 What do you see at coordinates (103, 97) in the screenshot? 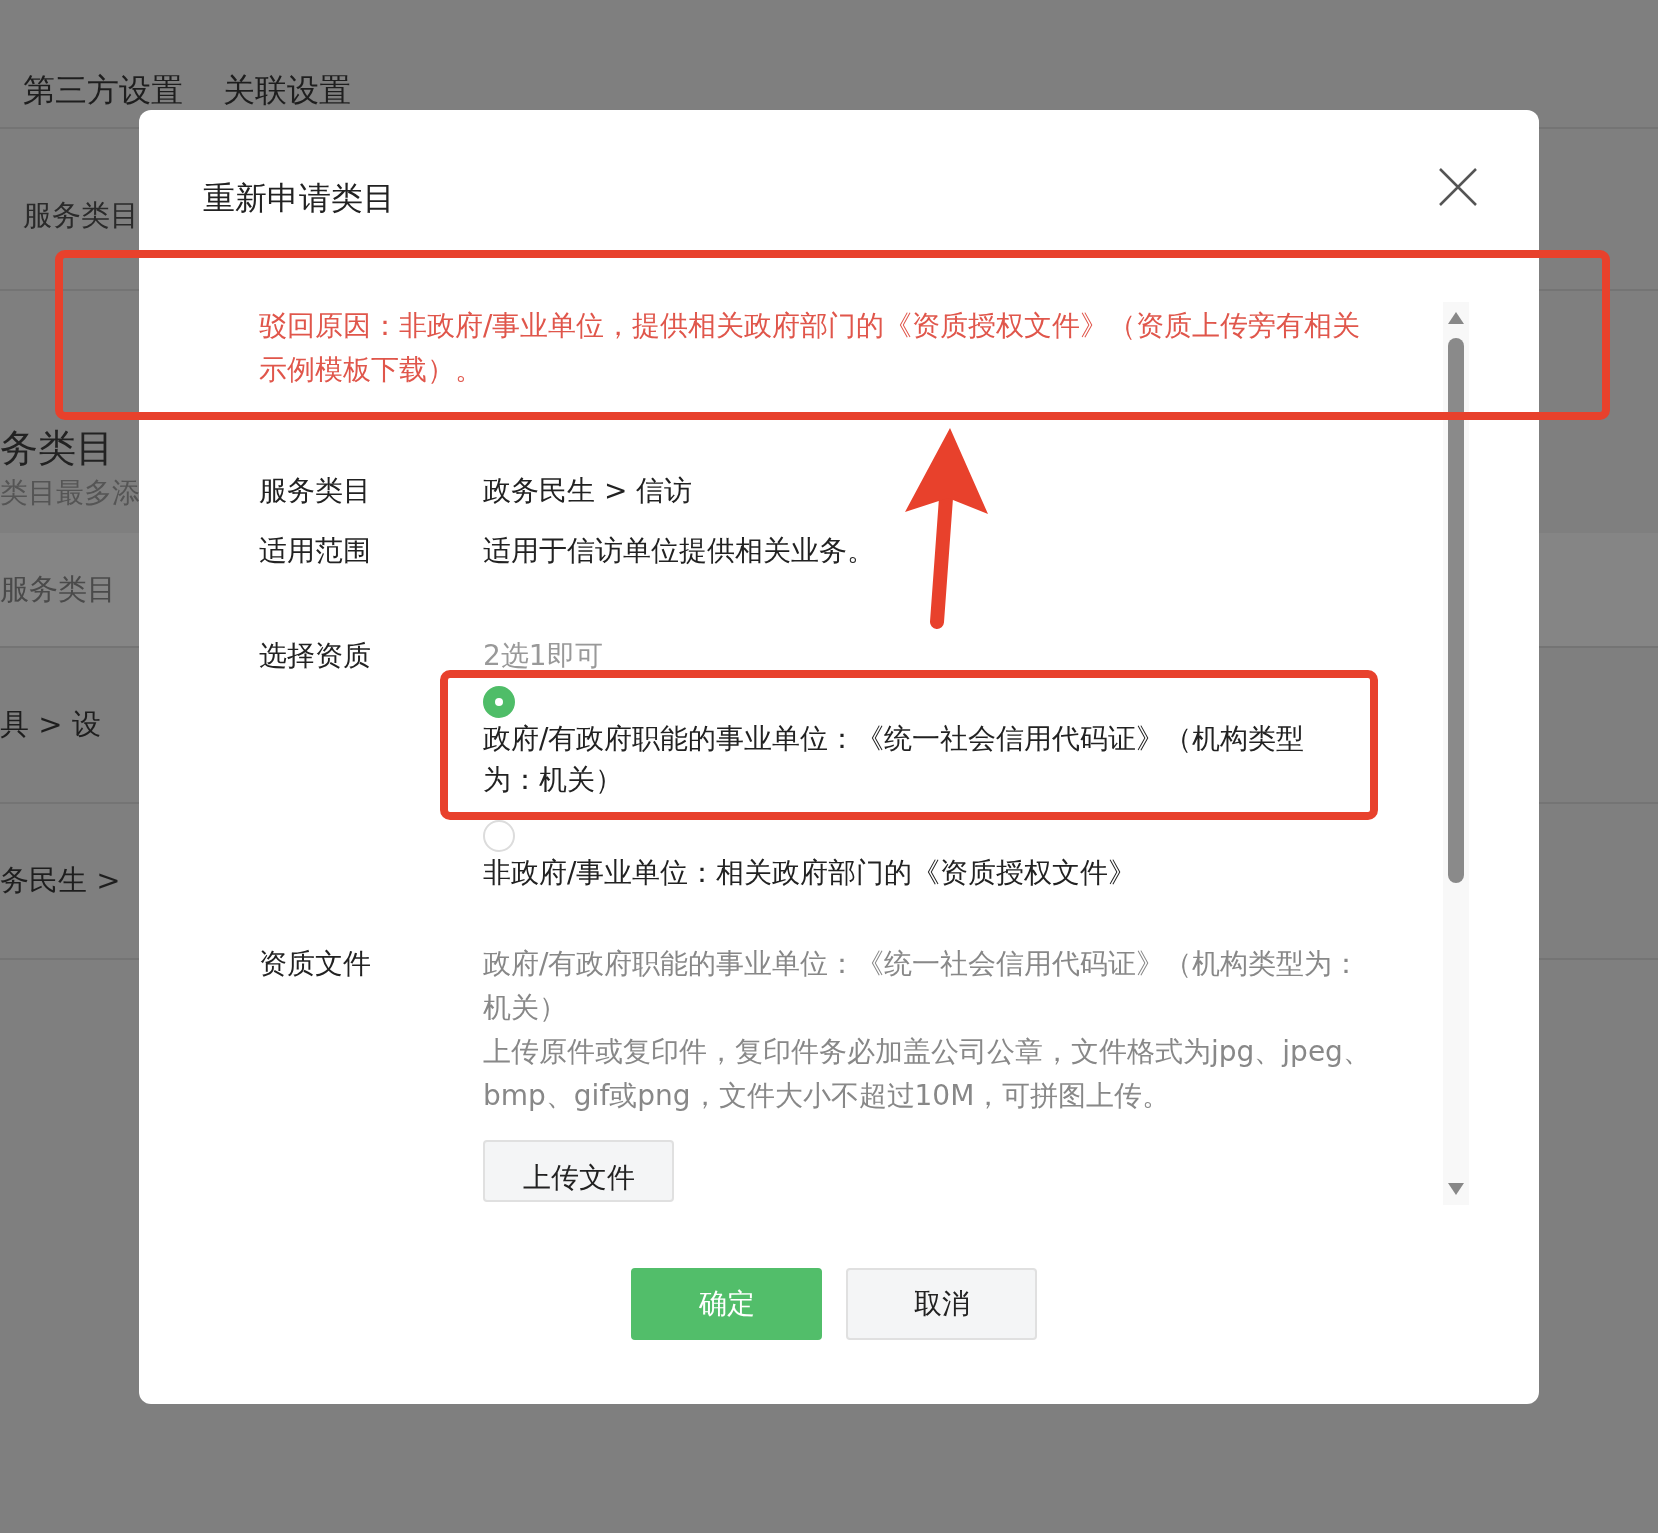
I see `page-tab: 第三方设置` at bounding box center [103, 97].